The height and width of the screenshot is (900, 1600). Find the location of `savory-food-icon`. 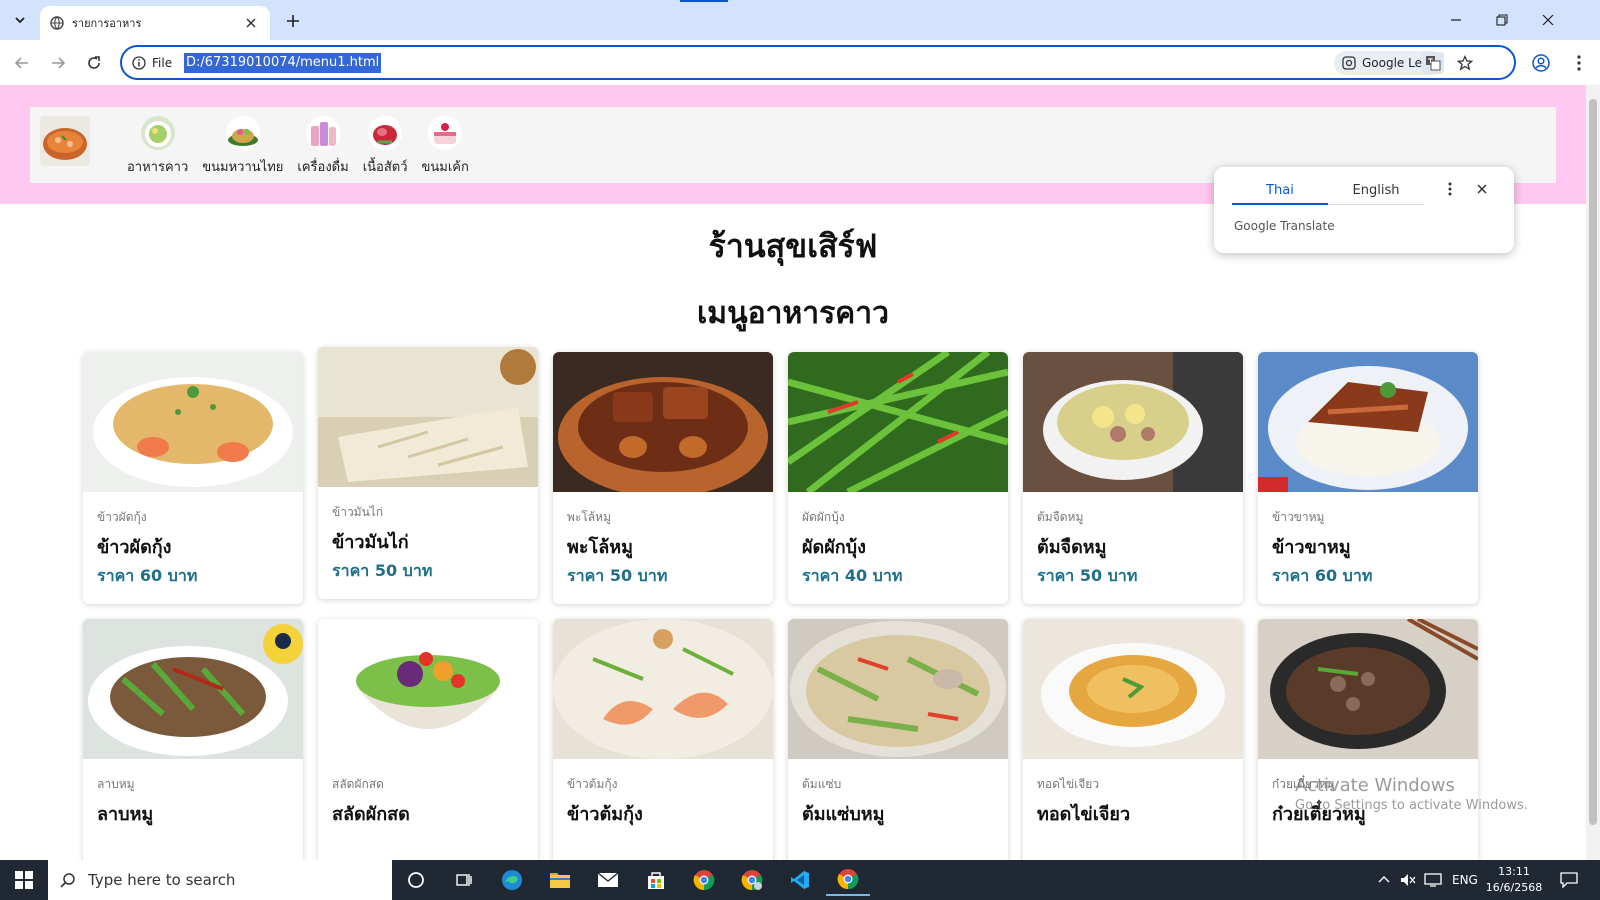

savory-food-icon is located at coordinates (157, 133).